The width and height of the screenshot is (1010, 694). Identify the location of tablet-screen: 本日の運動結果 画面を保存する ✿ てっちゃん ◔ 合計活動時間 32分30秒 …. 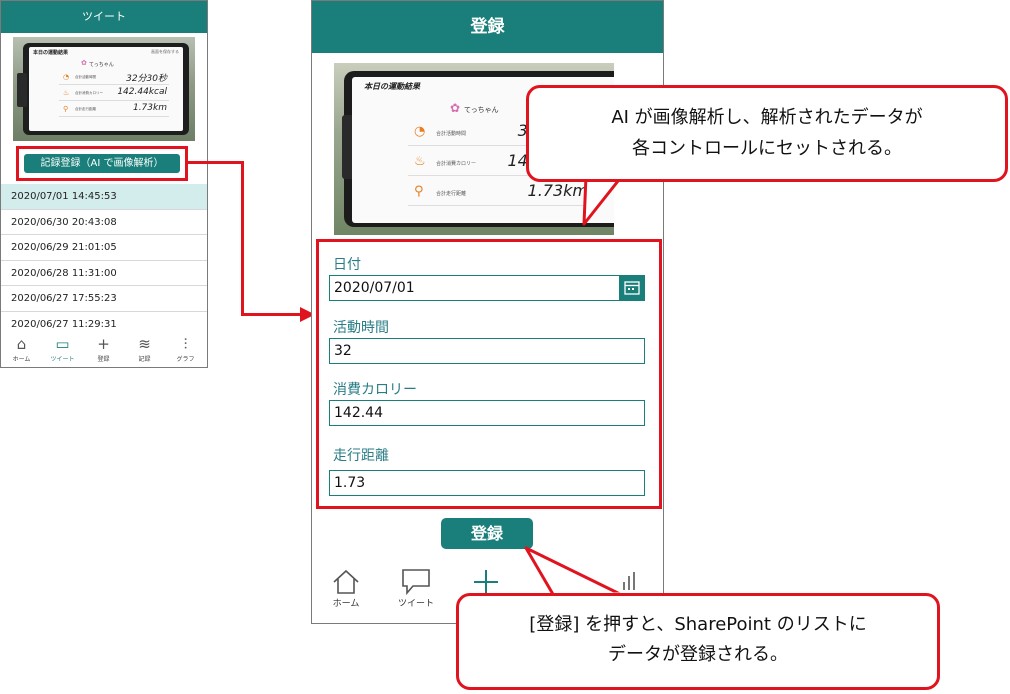
(106, 89).